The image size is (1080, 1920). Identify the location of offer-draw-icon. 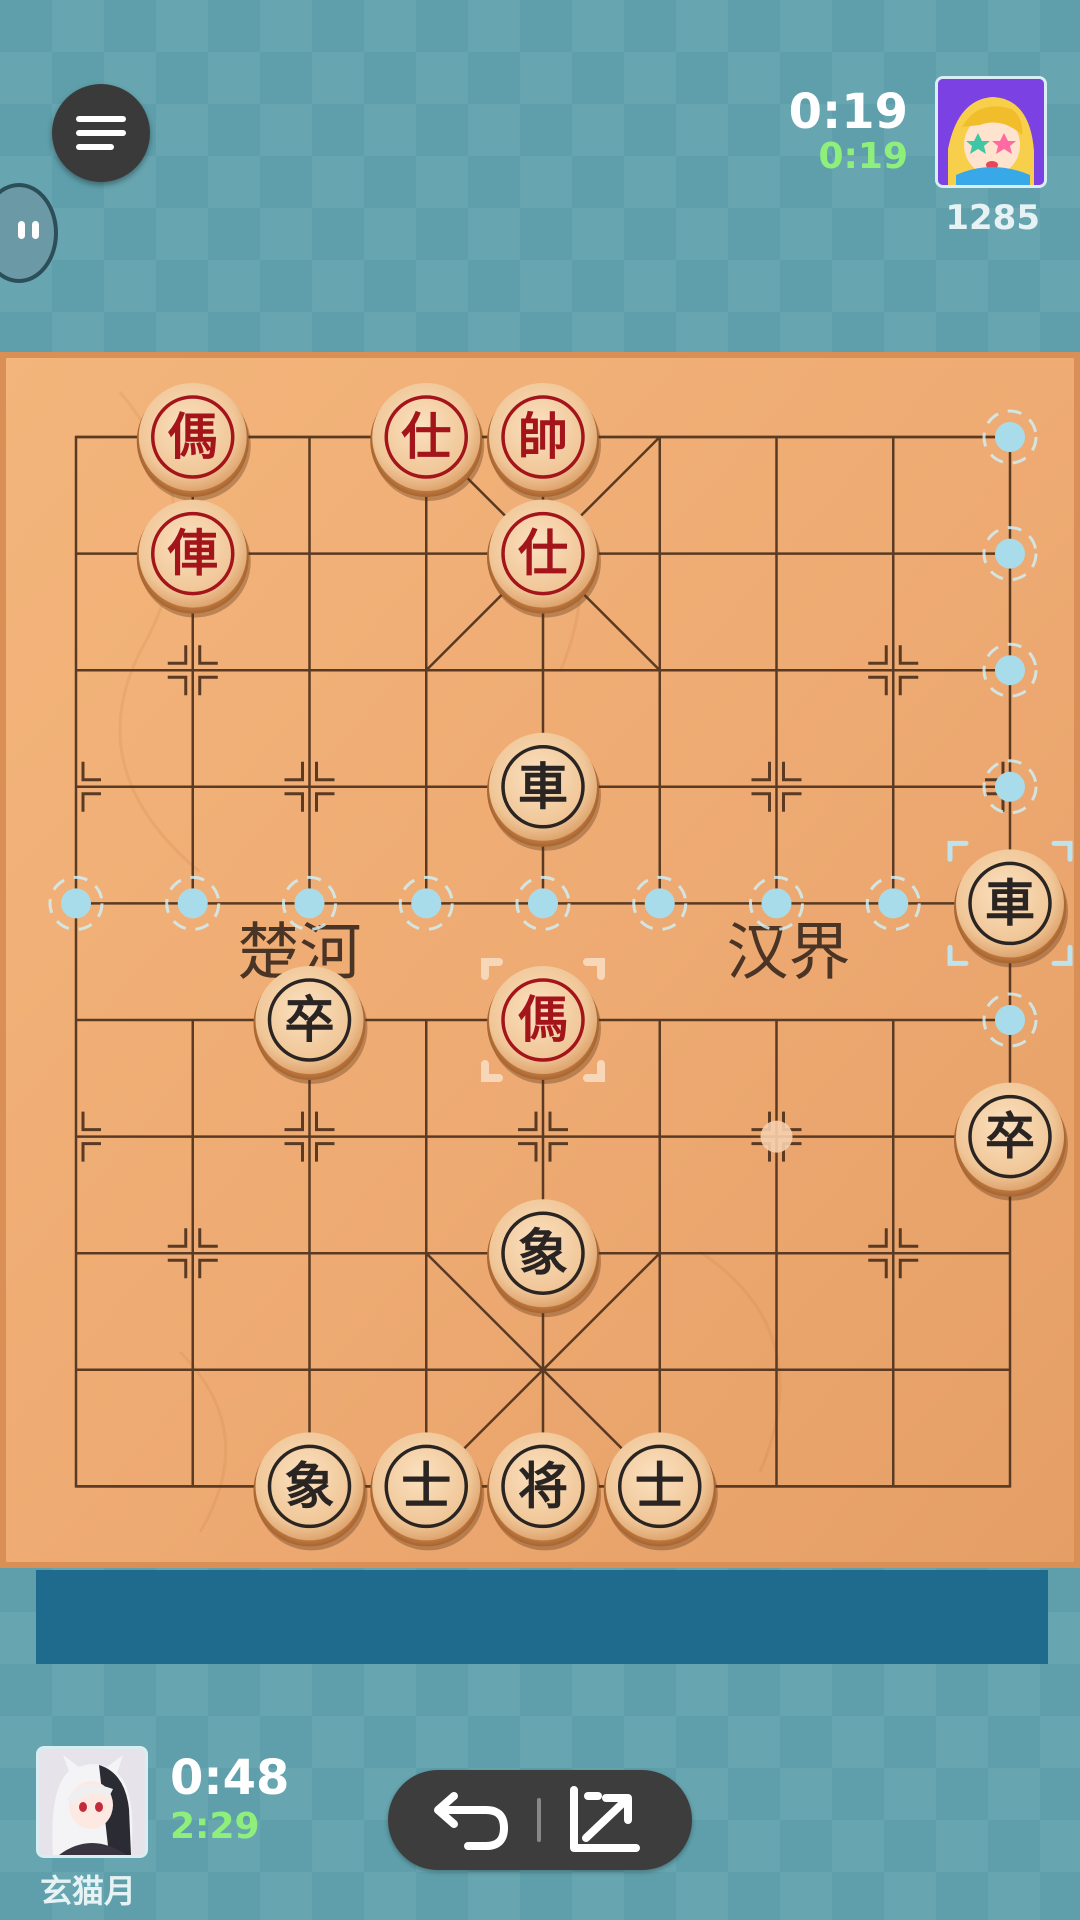
(605, 1819).